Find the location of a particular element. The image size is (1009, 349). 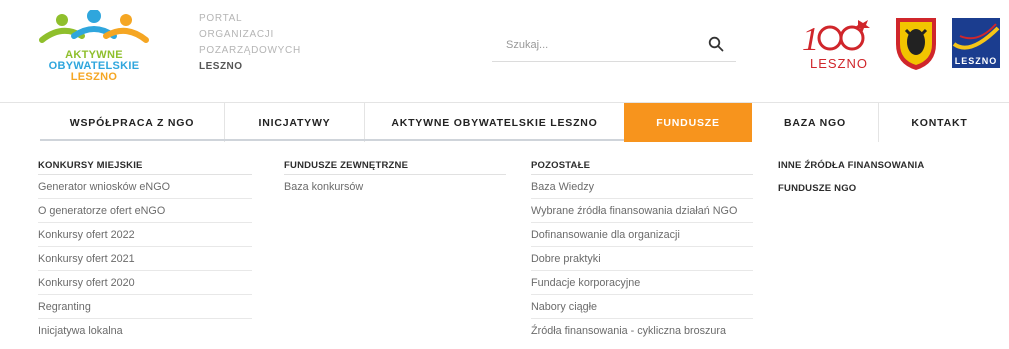

menu-link: Wybrane źródła finansowania działań NGO is located at coordinates (642, 211).